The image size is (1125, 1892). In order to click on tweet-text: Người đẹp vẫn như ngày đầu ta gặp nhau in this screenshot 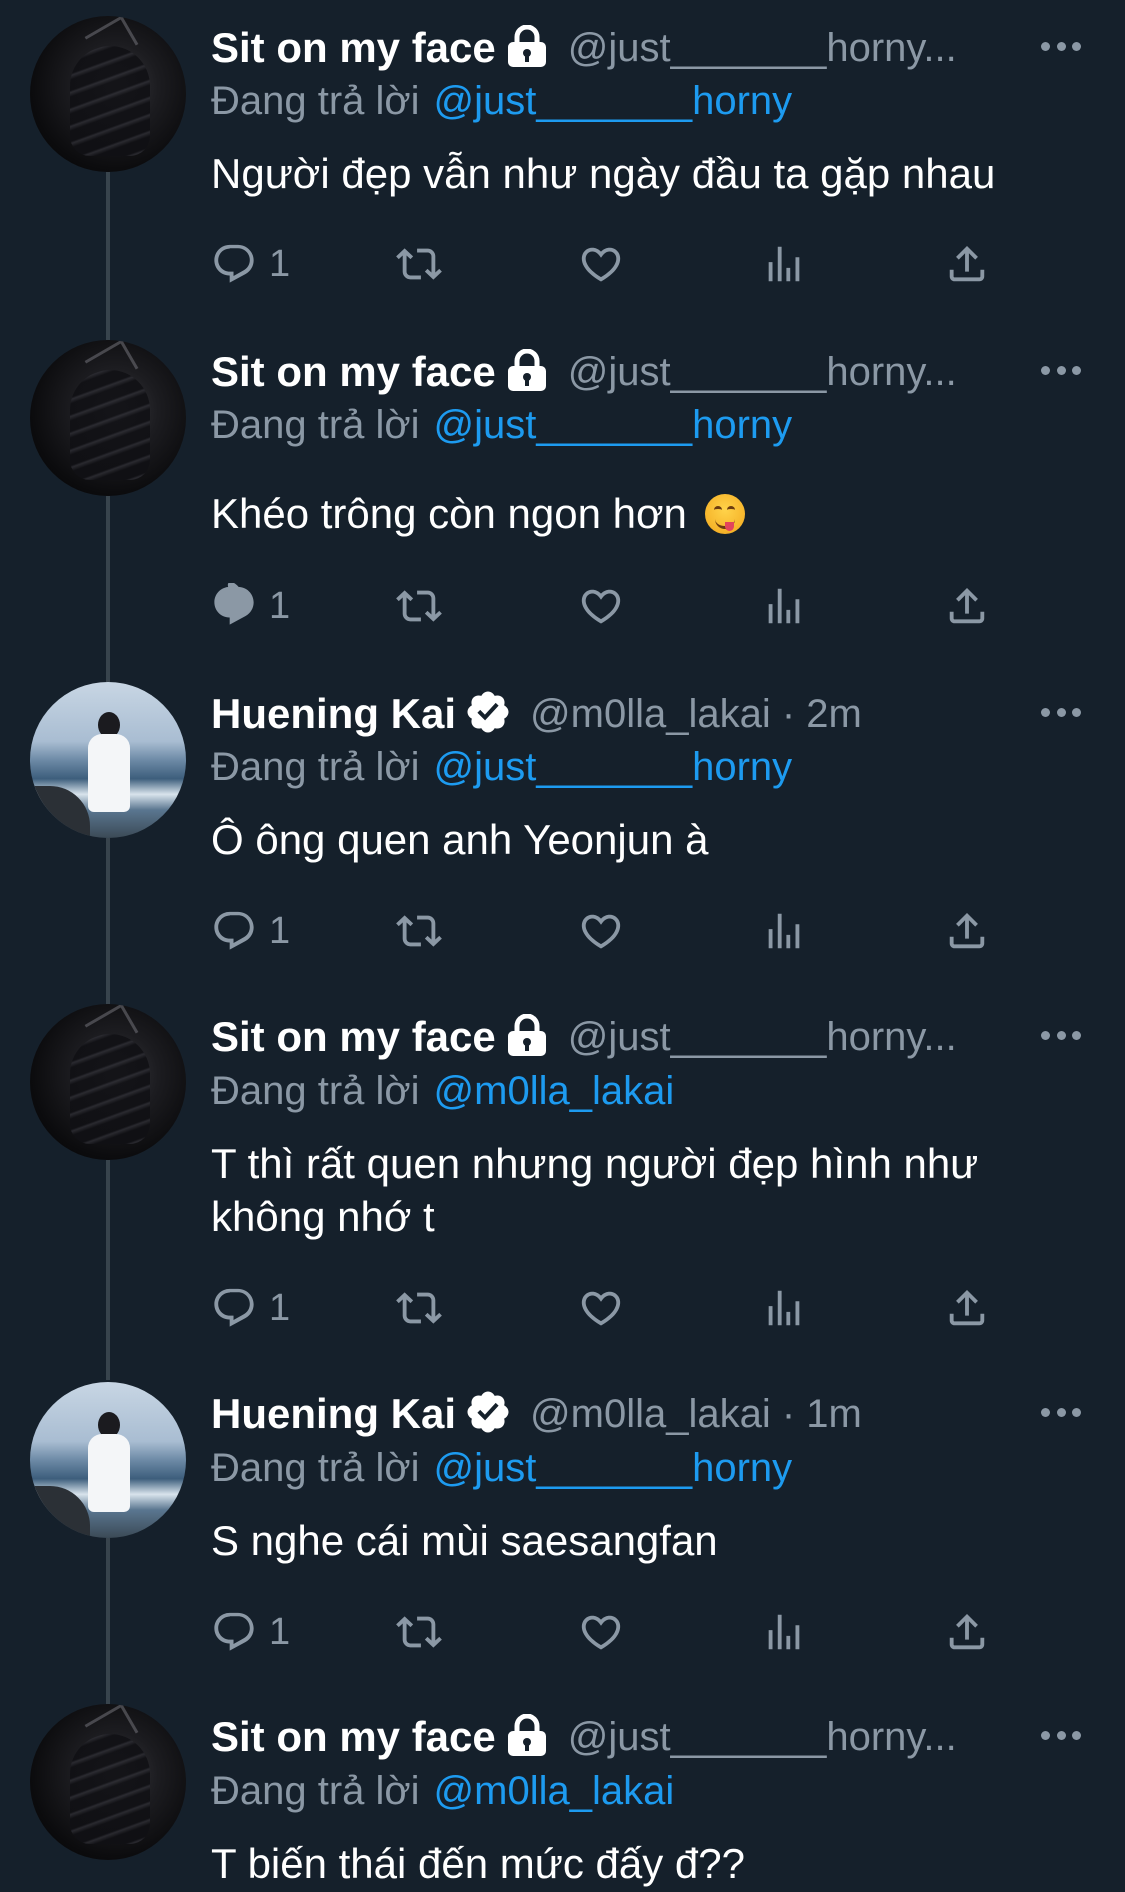, I will do `click(603, 173)`.